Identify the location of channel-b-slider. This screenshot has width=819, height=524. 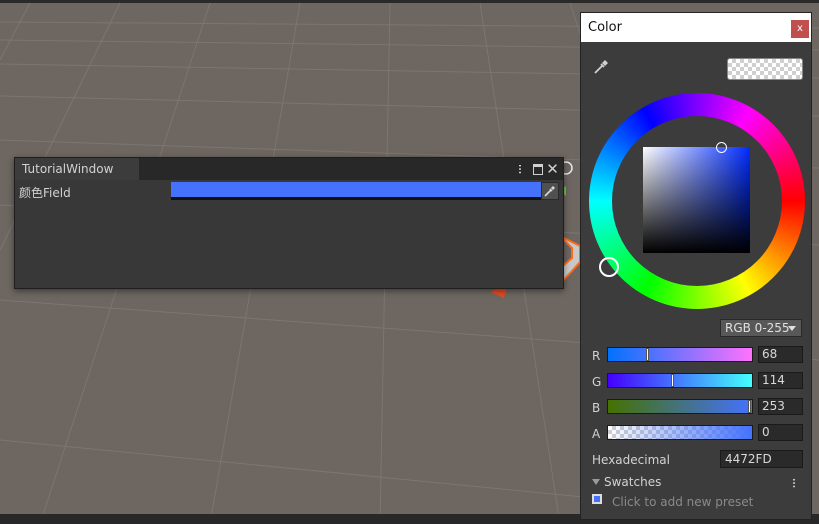
(680, 406).